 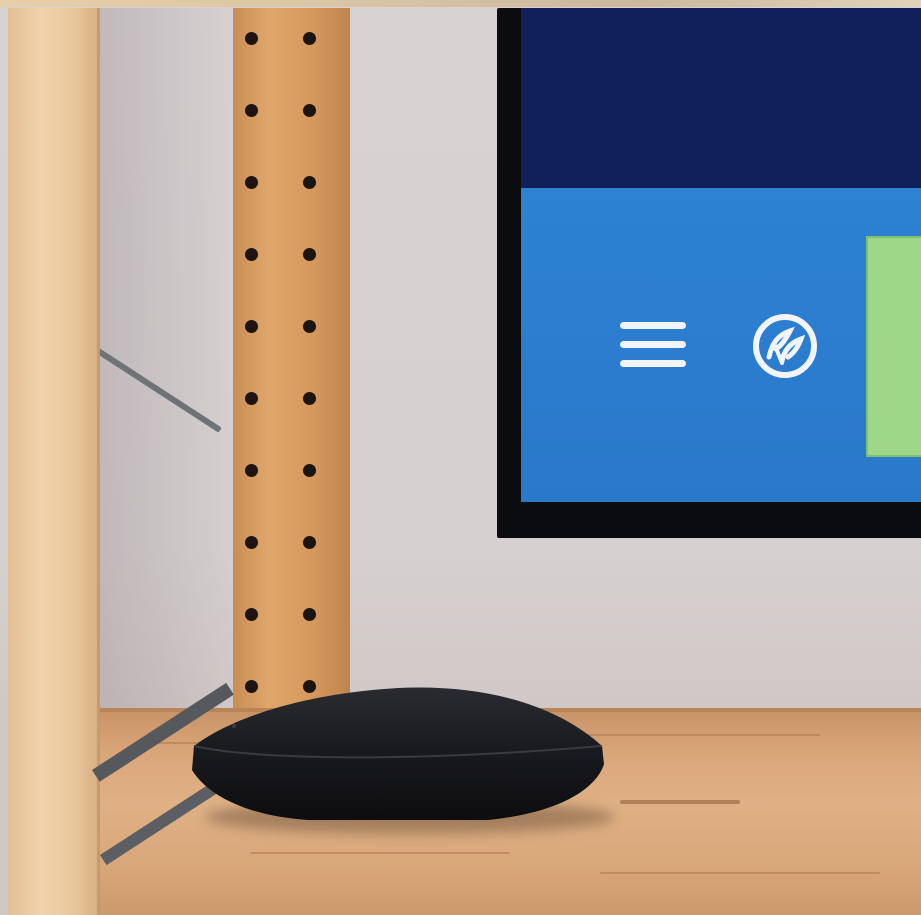 I want to click on wooden-post, so click(x=54, y=461).